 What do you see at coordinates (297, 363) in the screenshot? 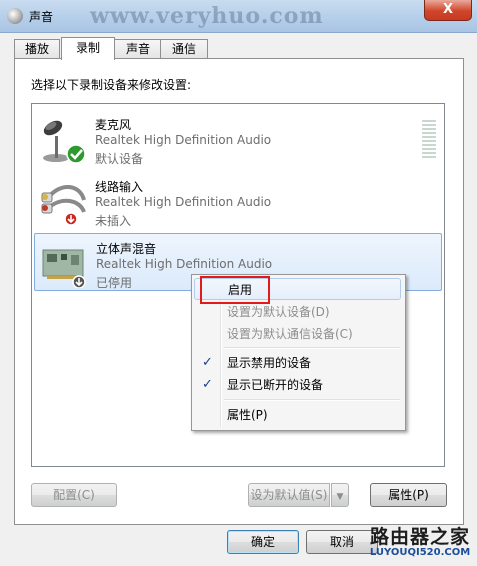
I see `menu-item-show-disabled: ✓ 显示禁用的设备` at bounding box center [297, 363].